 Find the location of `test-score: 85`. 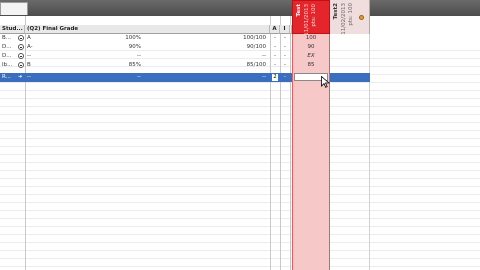

test-score: 85 is located at coordinates (311, 65).